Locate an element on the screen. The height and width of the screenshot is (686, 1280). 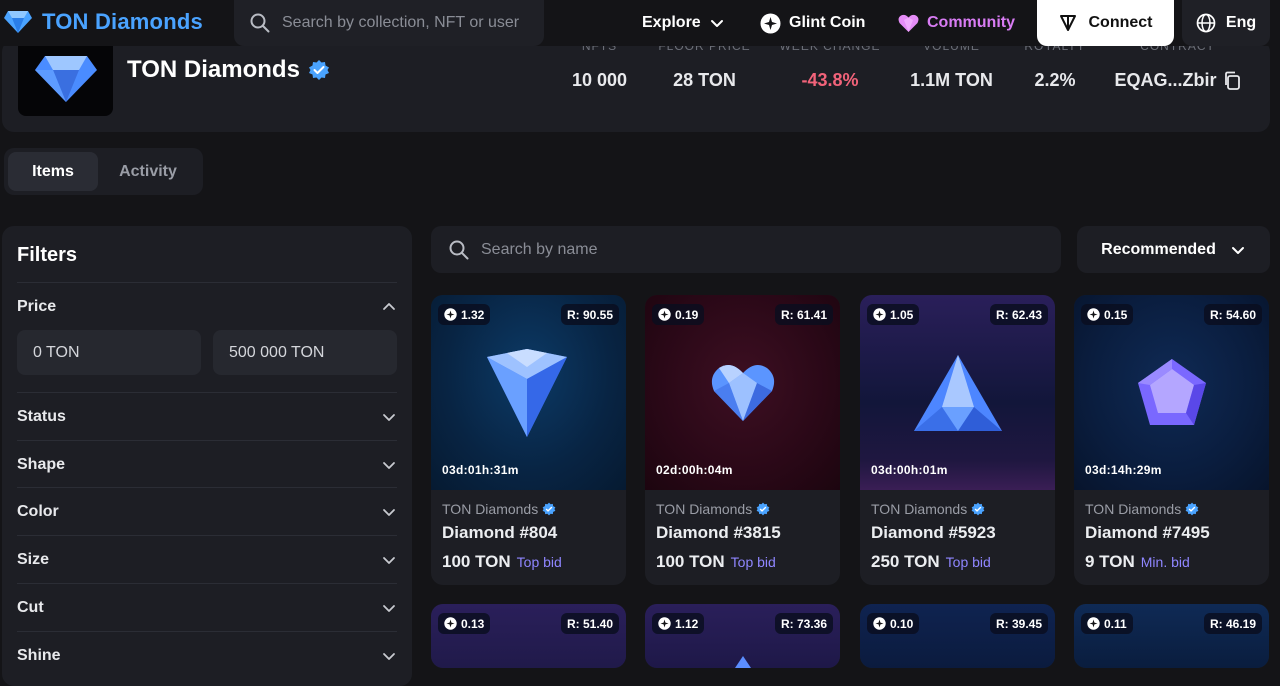
price-type: Min. bid is located at coordinates (1165, 562).